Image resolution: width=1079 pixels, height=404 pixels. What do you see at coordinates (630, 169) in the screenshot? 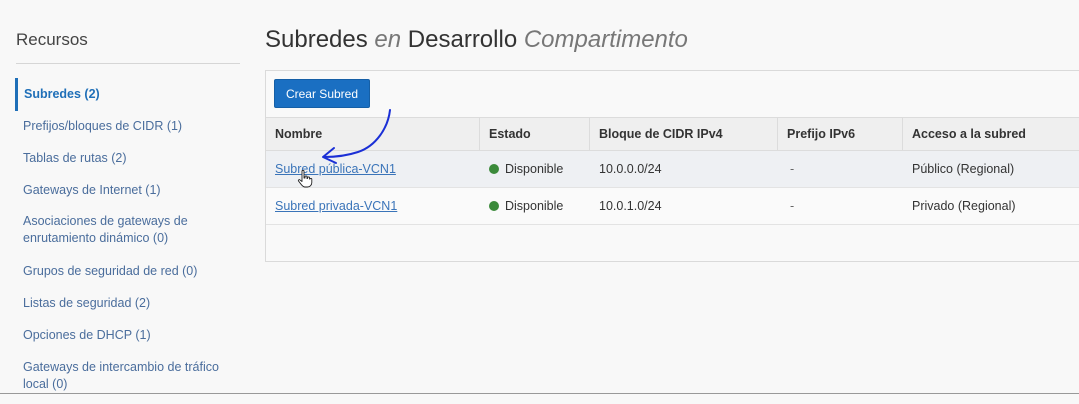
I see `ipv4-cidr-cell: 10.0.0.0/24` at bounding box center [630, 169].